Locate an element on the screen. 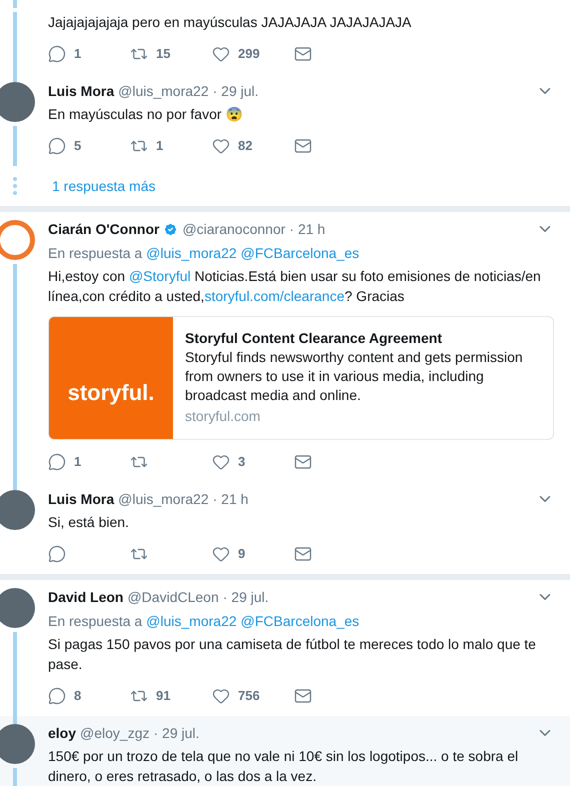  more-replies-link: 1 respuesta más is located at coordinates (104, 186).